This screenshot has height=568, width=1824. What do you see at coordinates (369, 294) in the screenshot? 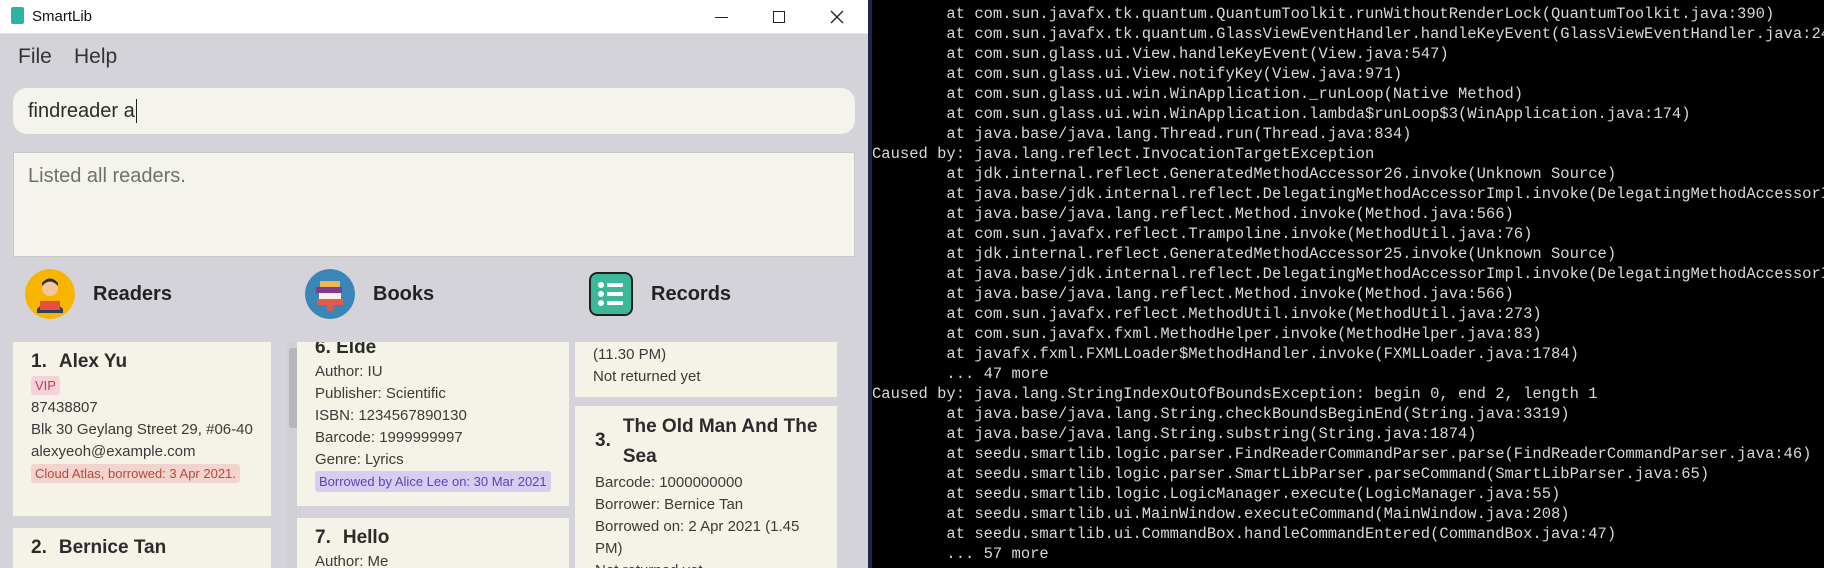
I see `books-header: Books` at bounding box center [369, 294].